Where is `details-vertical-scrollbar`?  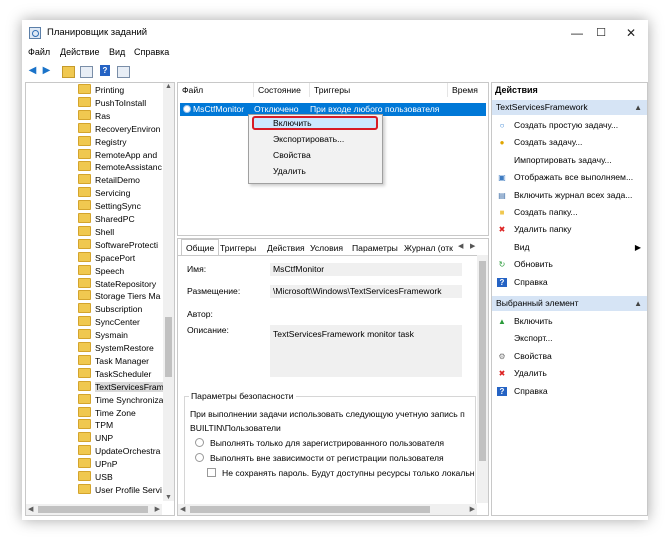 details-vertical-scrollbar is located at coordinates (482, 379).